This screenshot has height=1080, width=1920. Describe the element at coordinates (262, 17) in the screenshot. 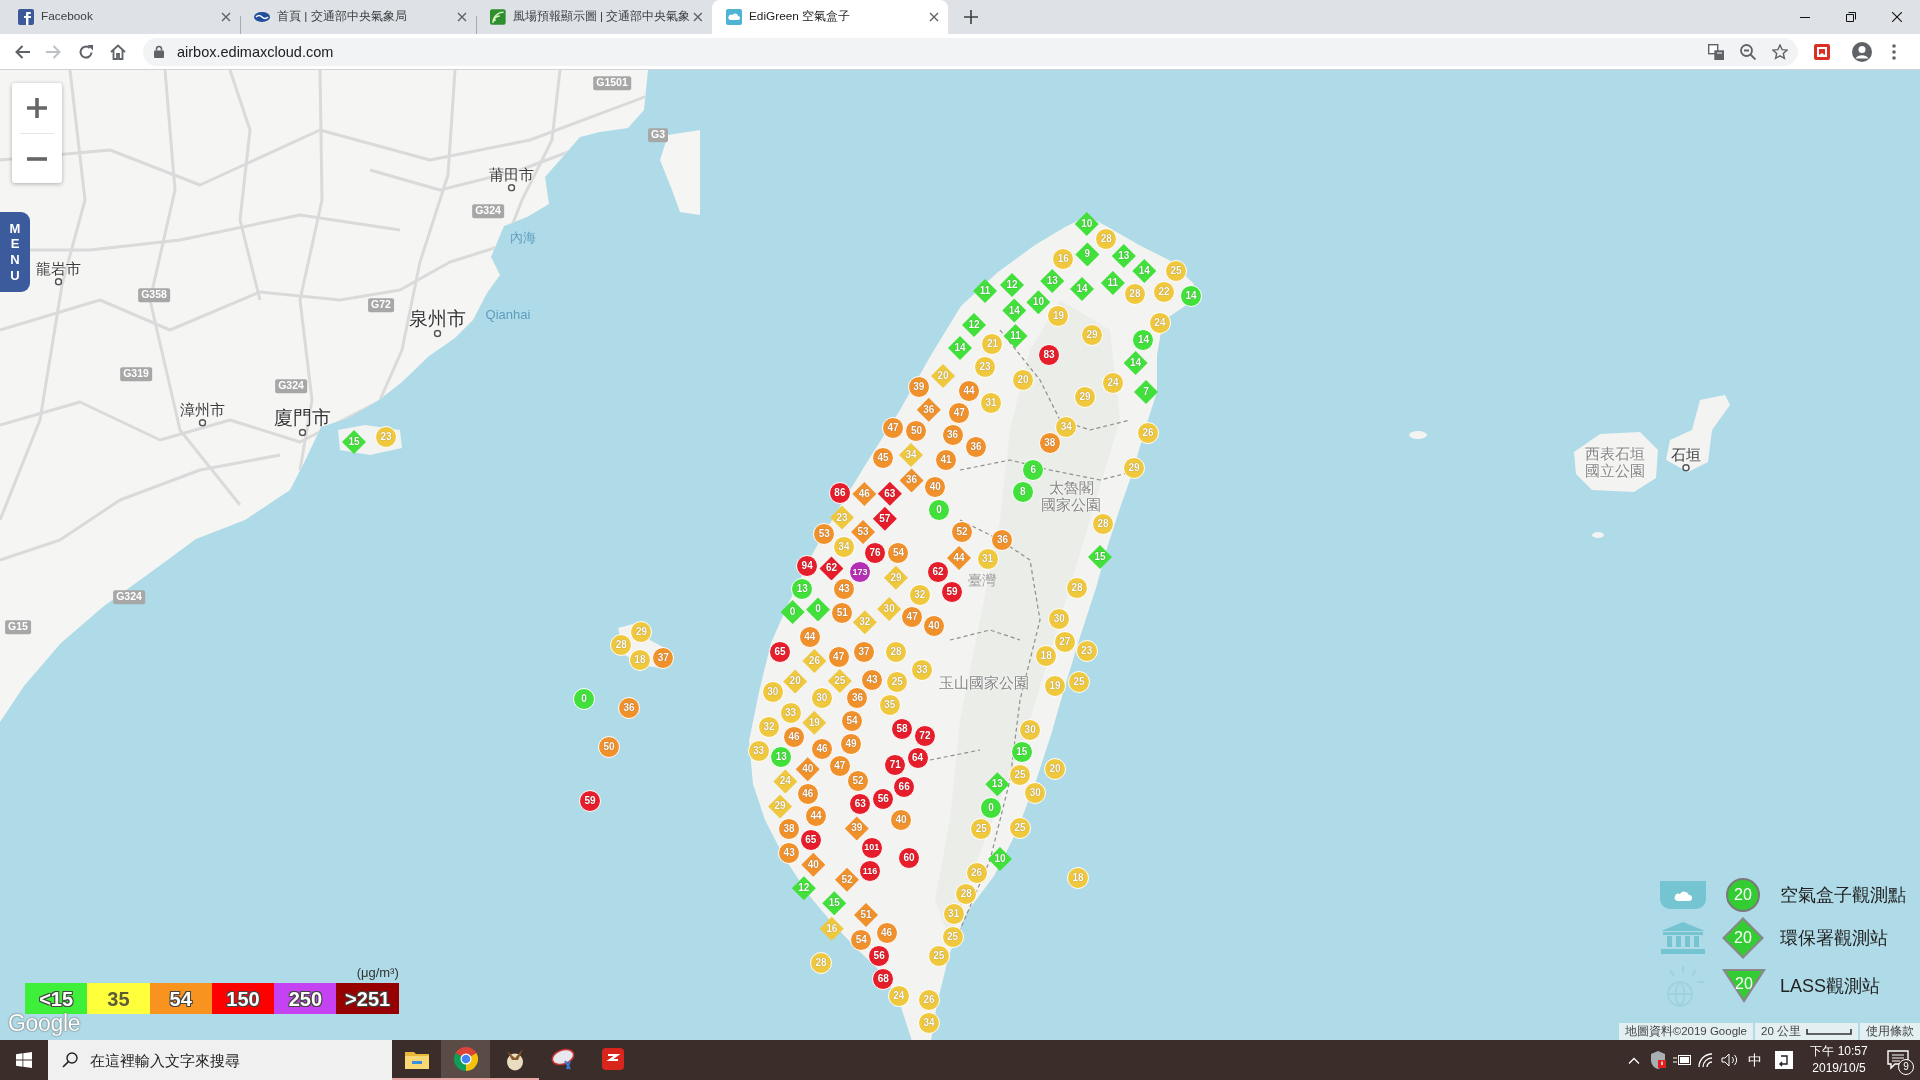

I see `eye-wave-icon` at that location.